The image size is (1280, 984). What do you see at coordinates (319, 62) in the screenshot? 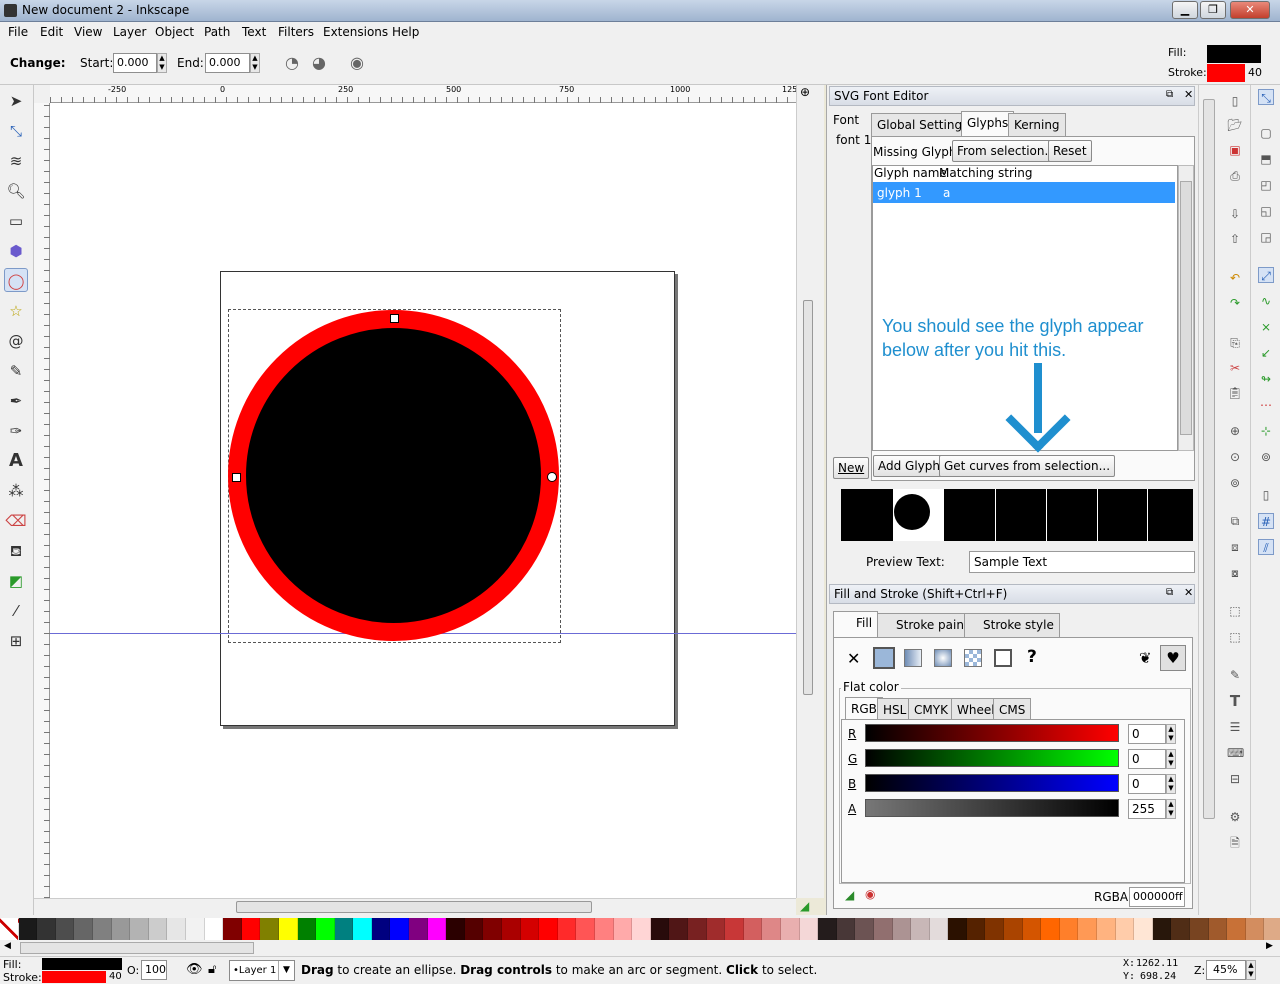
I see `switch-to-arc-icon: ◕` at bounding box center [319, 62].